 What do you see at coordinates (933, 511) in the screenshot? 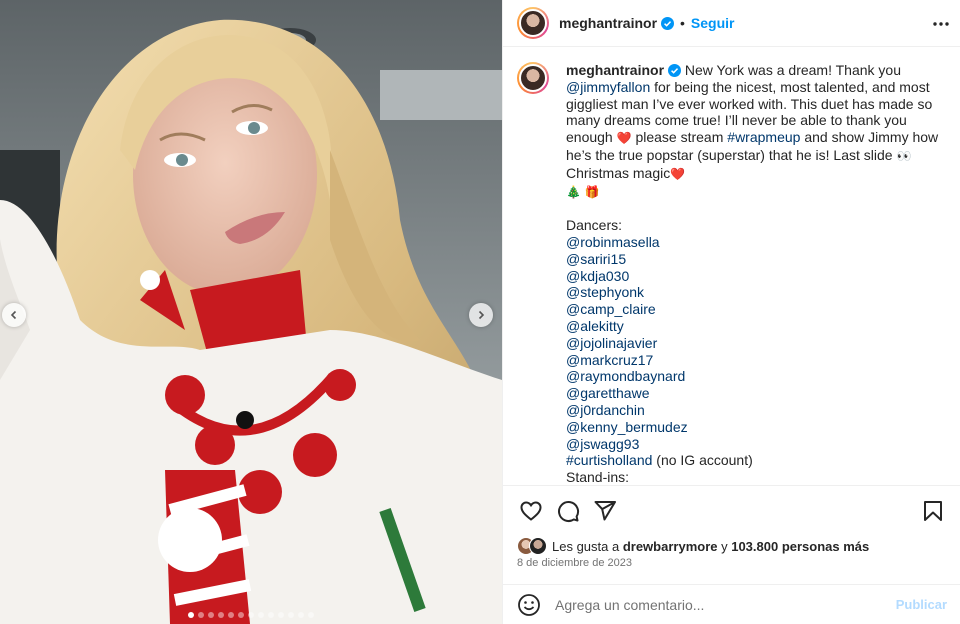
I see `save-bookmark-icon` at bounding box center [933, 511].